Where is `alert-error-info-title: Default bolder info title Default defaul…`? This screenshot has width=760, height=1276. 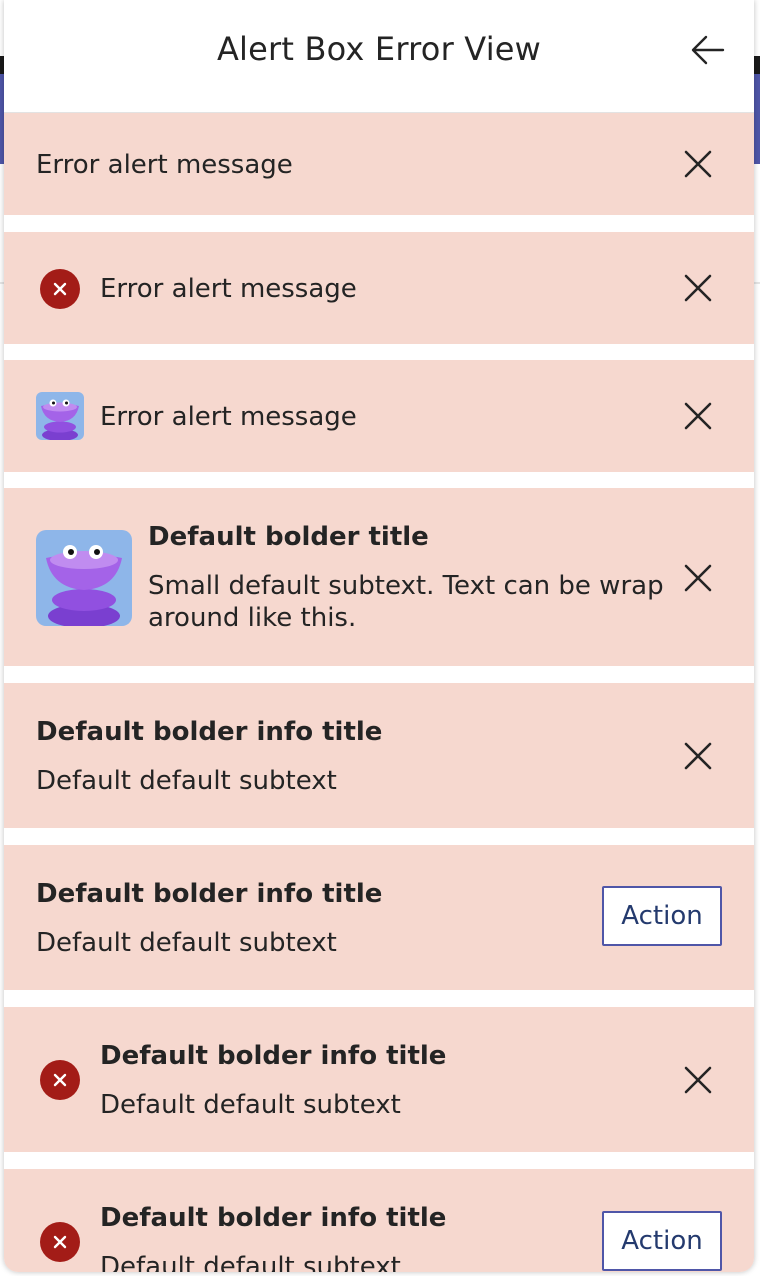 alert-error-info-title: Default bolder info title Default defaul… is located at coordinates (379, 1079).